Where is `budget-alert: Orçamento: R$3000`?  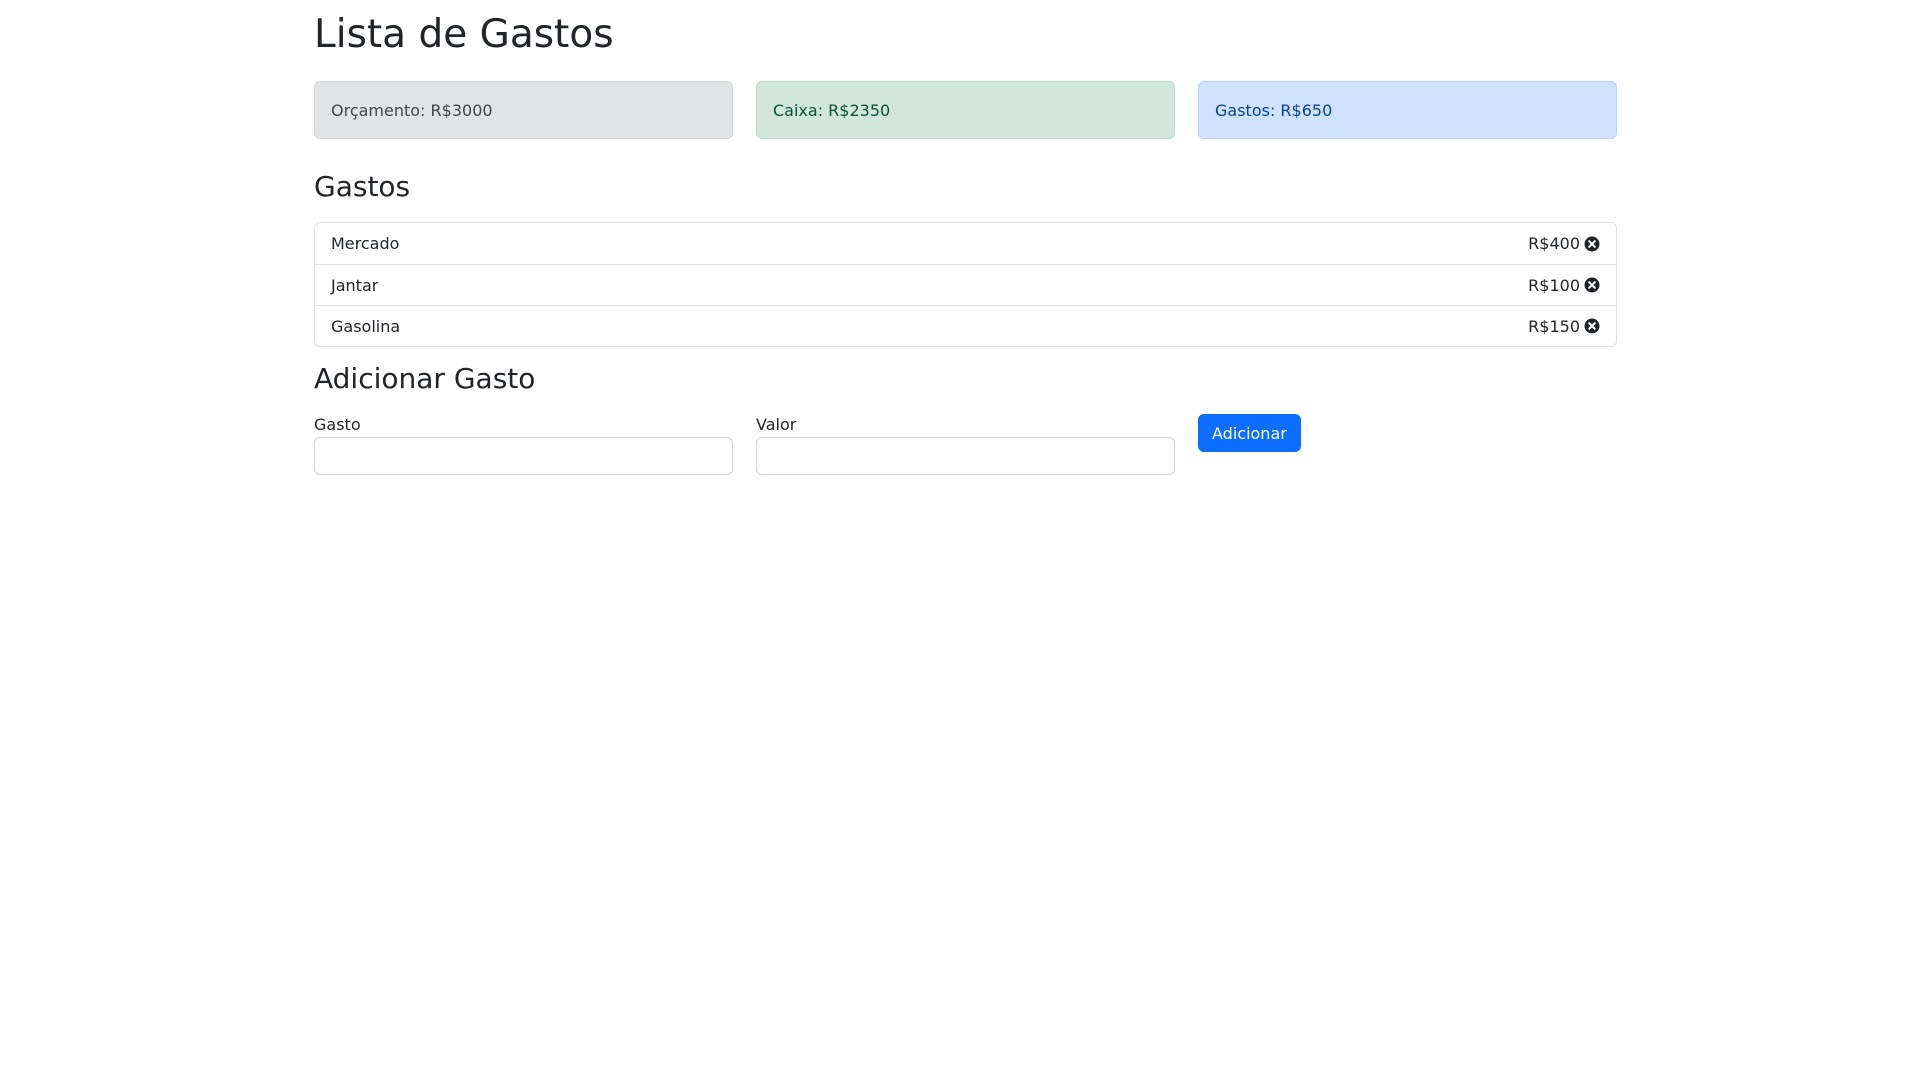
budget-alert: Orçamento: R$3000 is located at coordinates (523, 110).